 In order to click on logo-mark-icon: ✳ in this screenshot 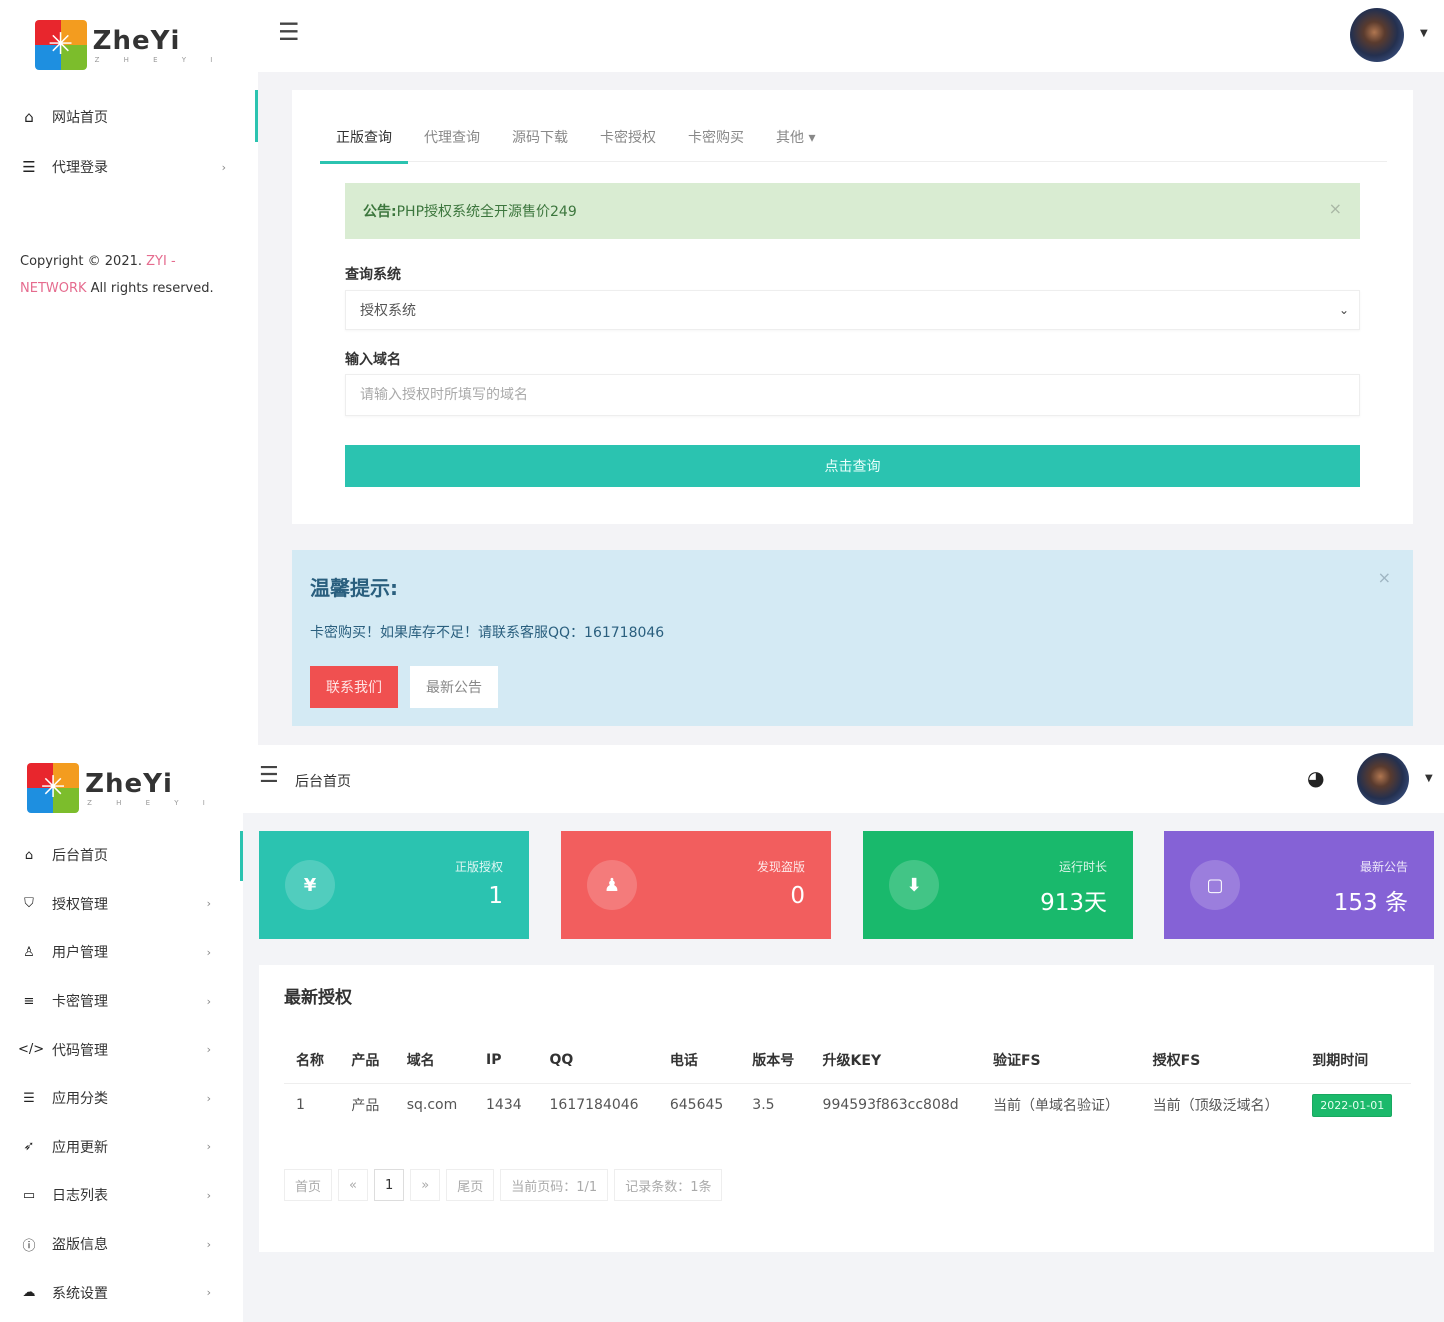, I will do `click(60, 45)`.